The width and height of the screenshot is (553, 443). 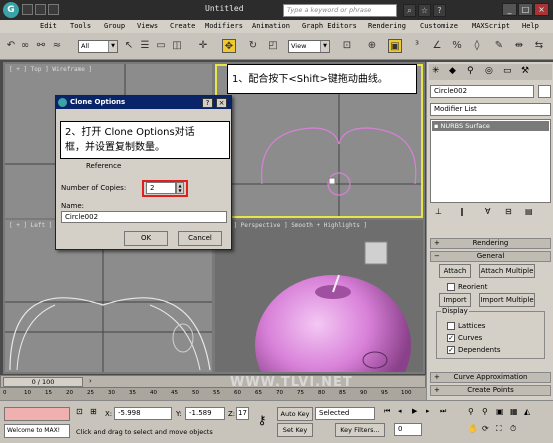 I want to click on keyboard-shortcut-icon: ▣, so click(x=395, y=46).